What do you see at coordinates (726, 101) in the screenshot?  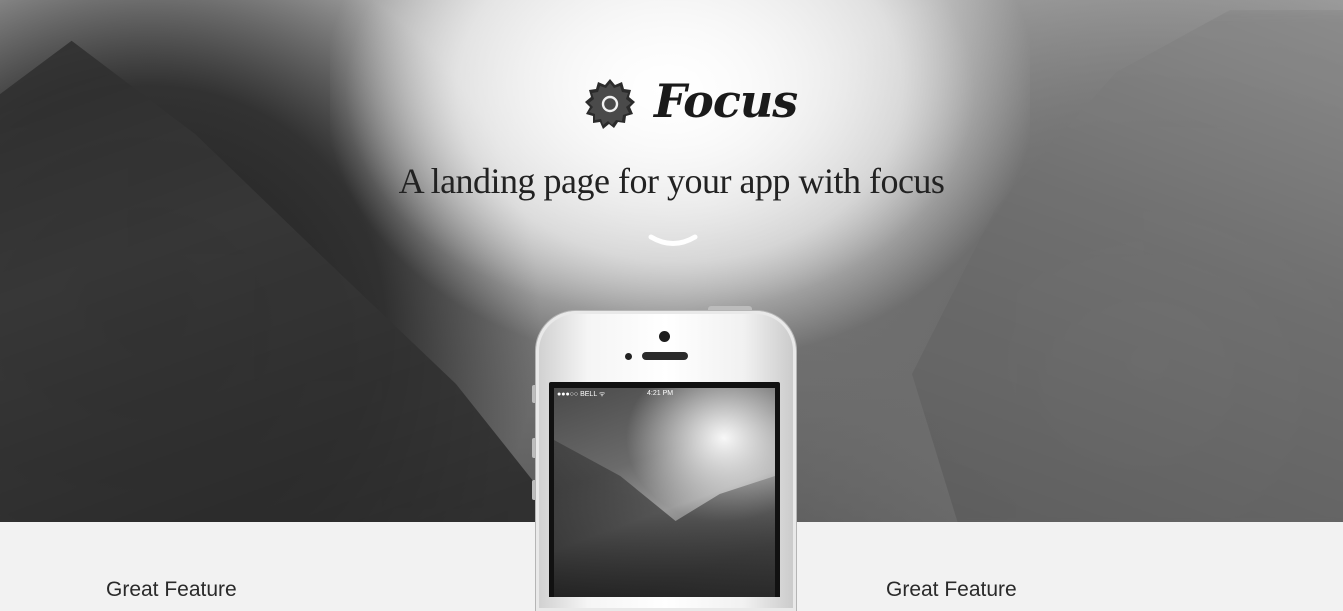 I see `brand-name: Focus` at bounding box center [726, 101].